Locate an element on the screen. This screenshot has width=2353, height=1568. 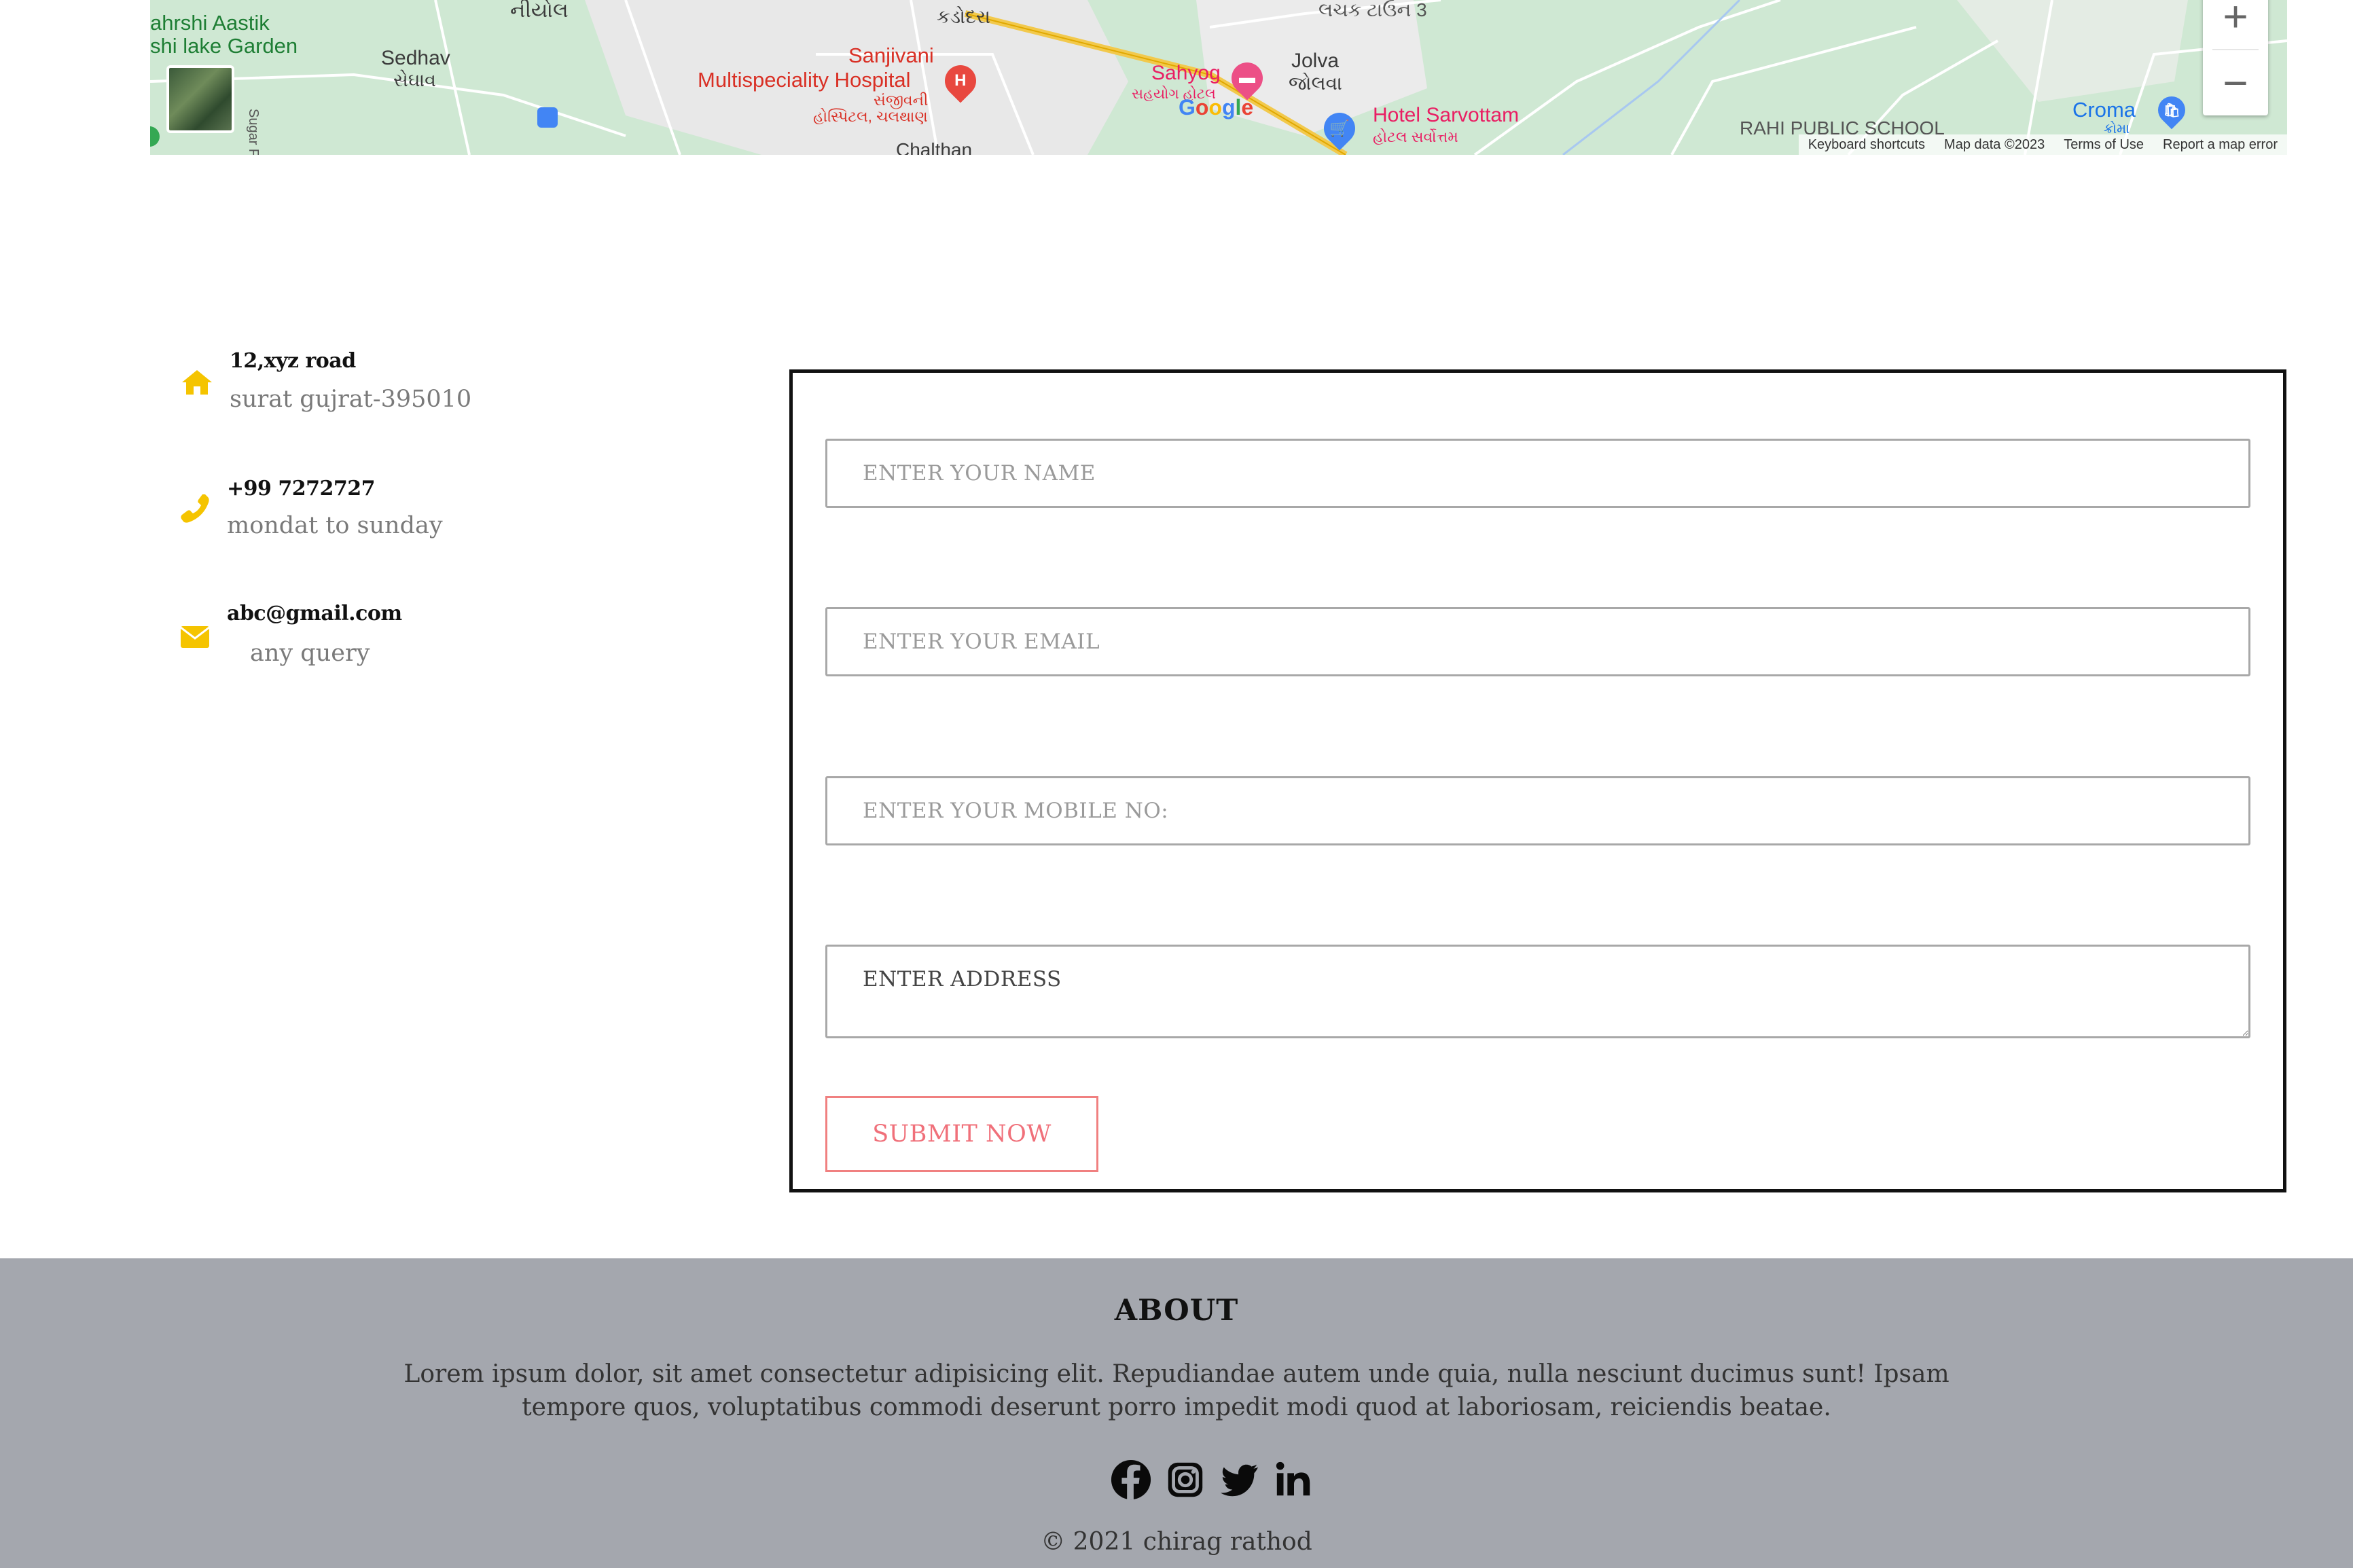
map-label-sedhav-guj: સેઘાવ is located at coordinates (414, 80).